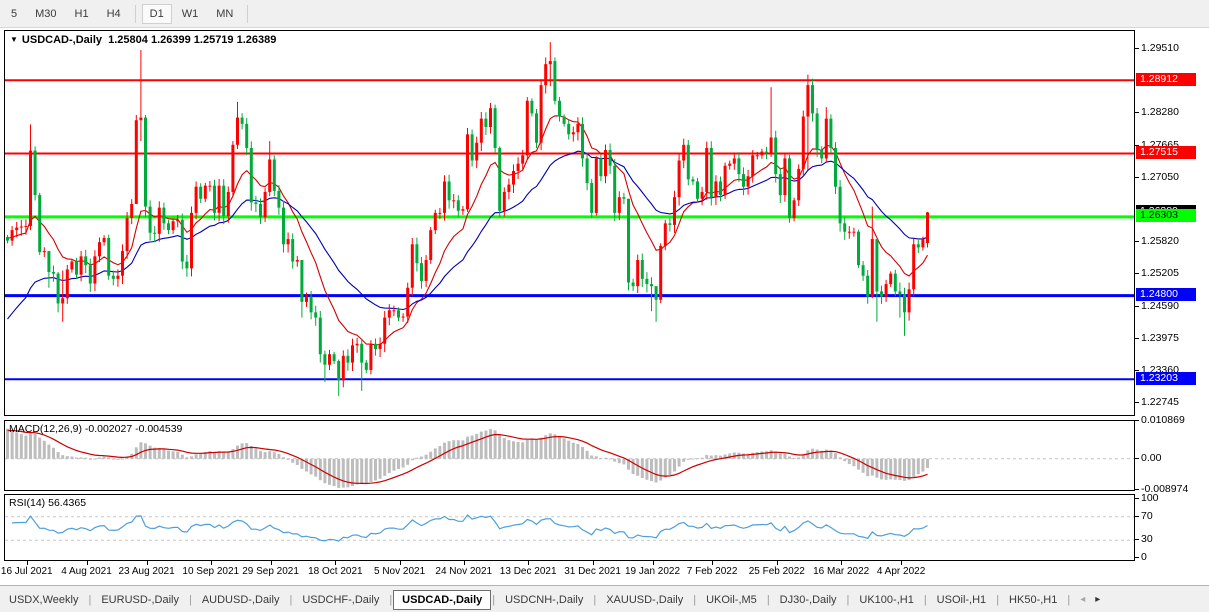 This screenshot has height=612, width=1209. What do you see at coordinates (1147, 515) in the screenshot?
I see `rsi-tick-label: 70` at bounding box center [1147, 515].